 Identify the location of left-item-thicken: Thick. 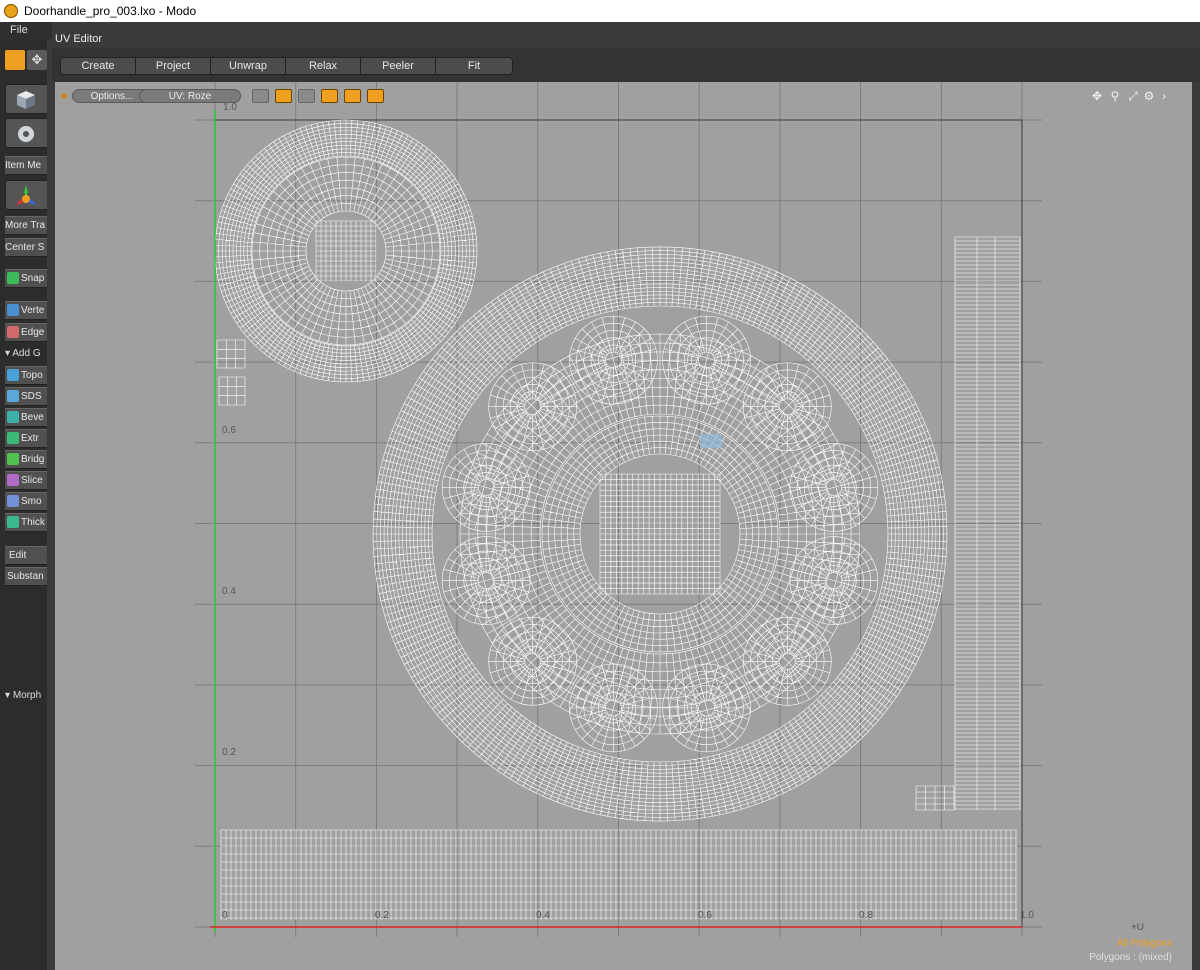
(26, 522).